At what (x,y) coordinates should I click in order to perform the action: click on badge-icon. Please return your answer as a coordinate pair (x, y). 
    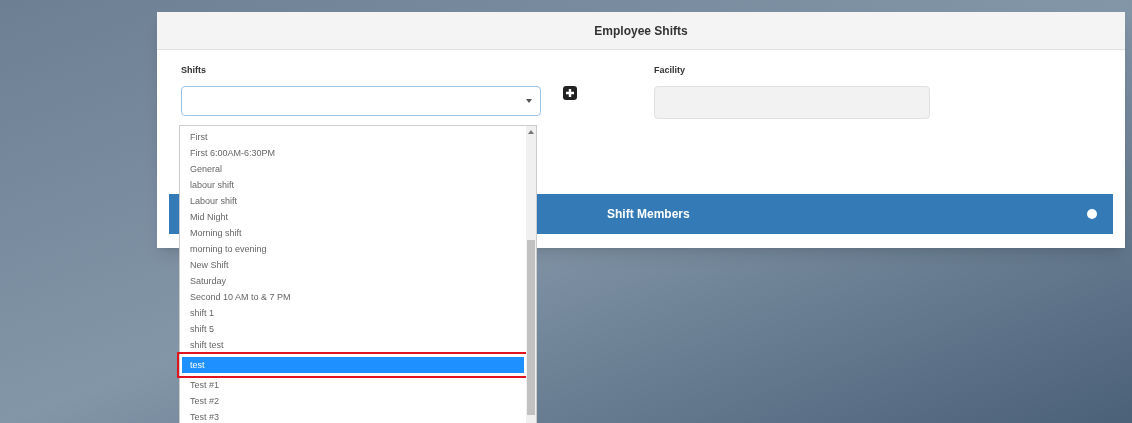
    Looking at the image, I should click on (1092, 214).